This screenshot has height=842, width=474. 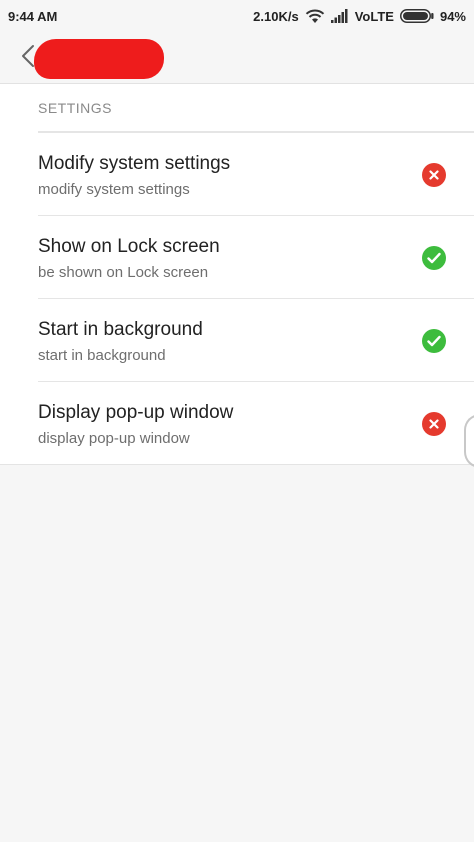 I want to click on chevron-left-icon, so click(x=28, y=58).